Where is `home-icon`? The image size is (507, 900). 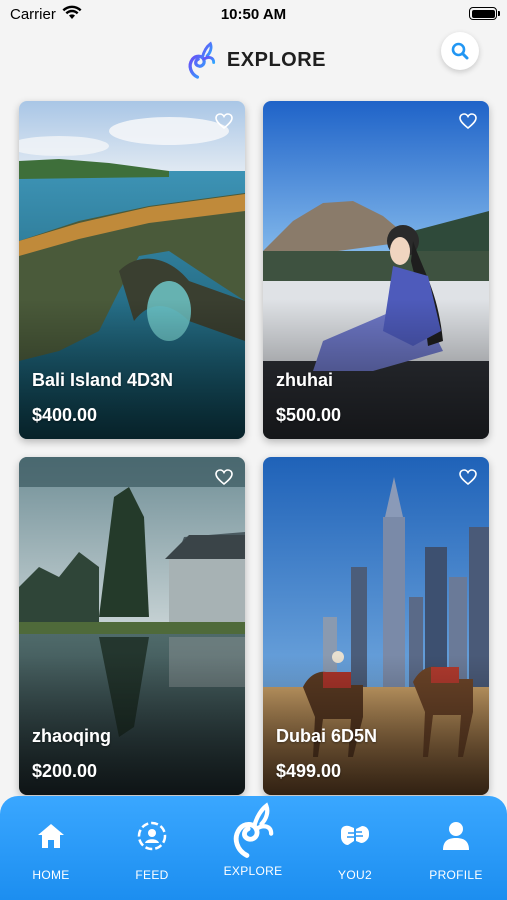 home-icon is located at coordinates (51, 836).